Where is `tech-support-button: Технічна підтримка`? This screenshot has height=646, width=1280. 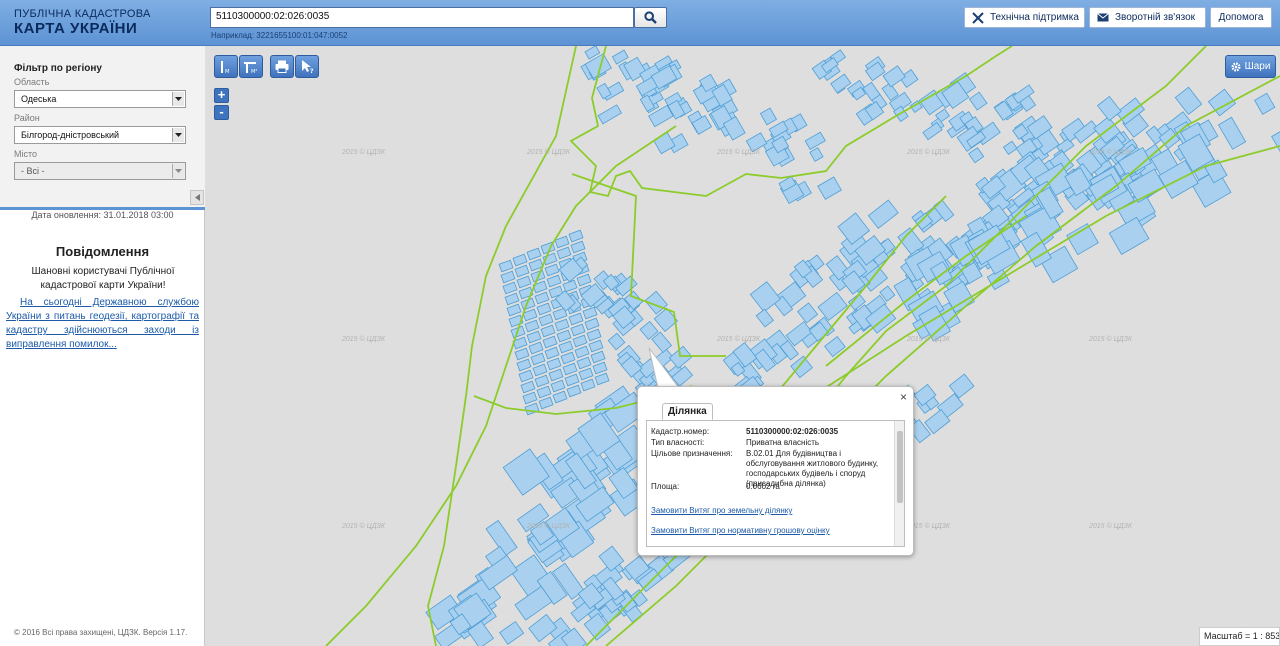
tech-support-button: Технічна підтримка is located at coordinates (1024, 17).